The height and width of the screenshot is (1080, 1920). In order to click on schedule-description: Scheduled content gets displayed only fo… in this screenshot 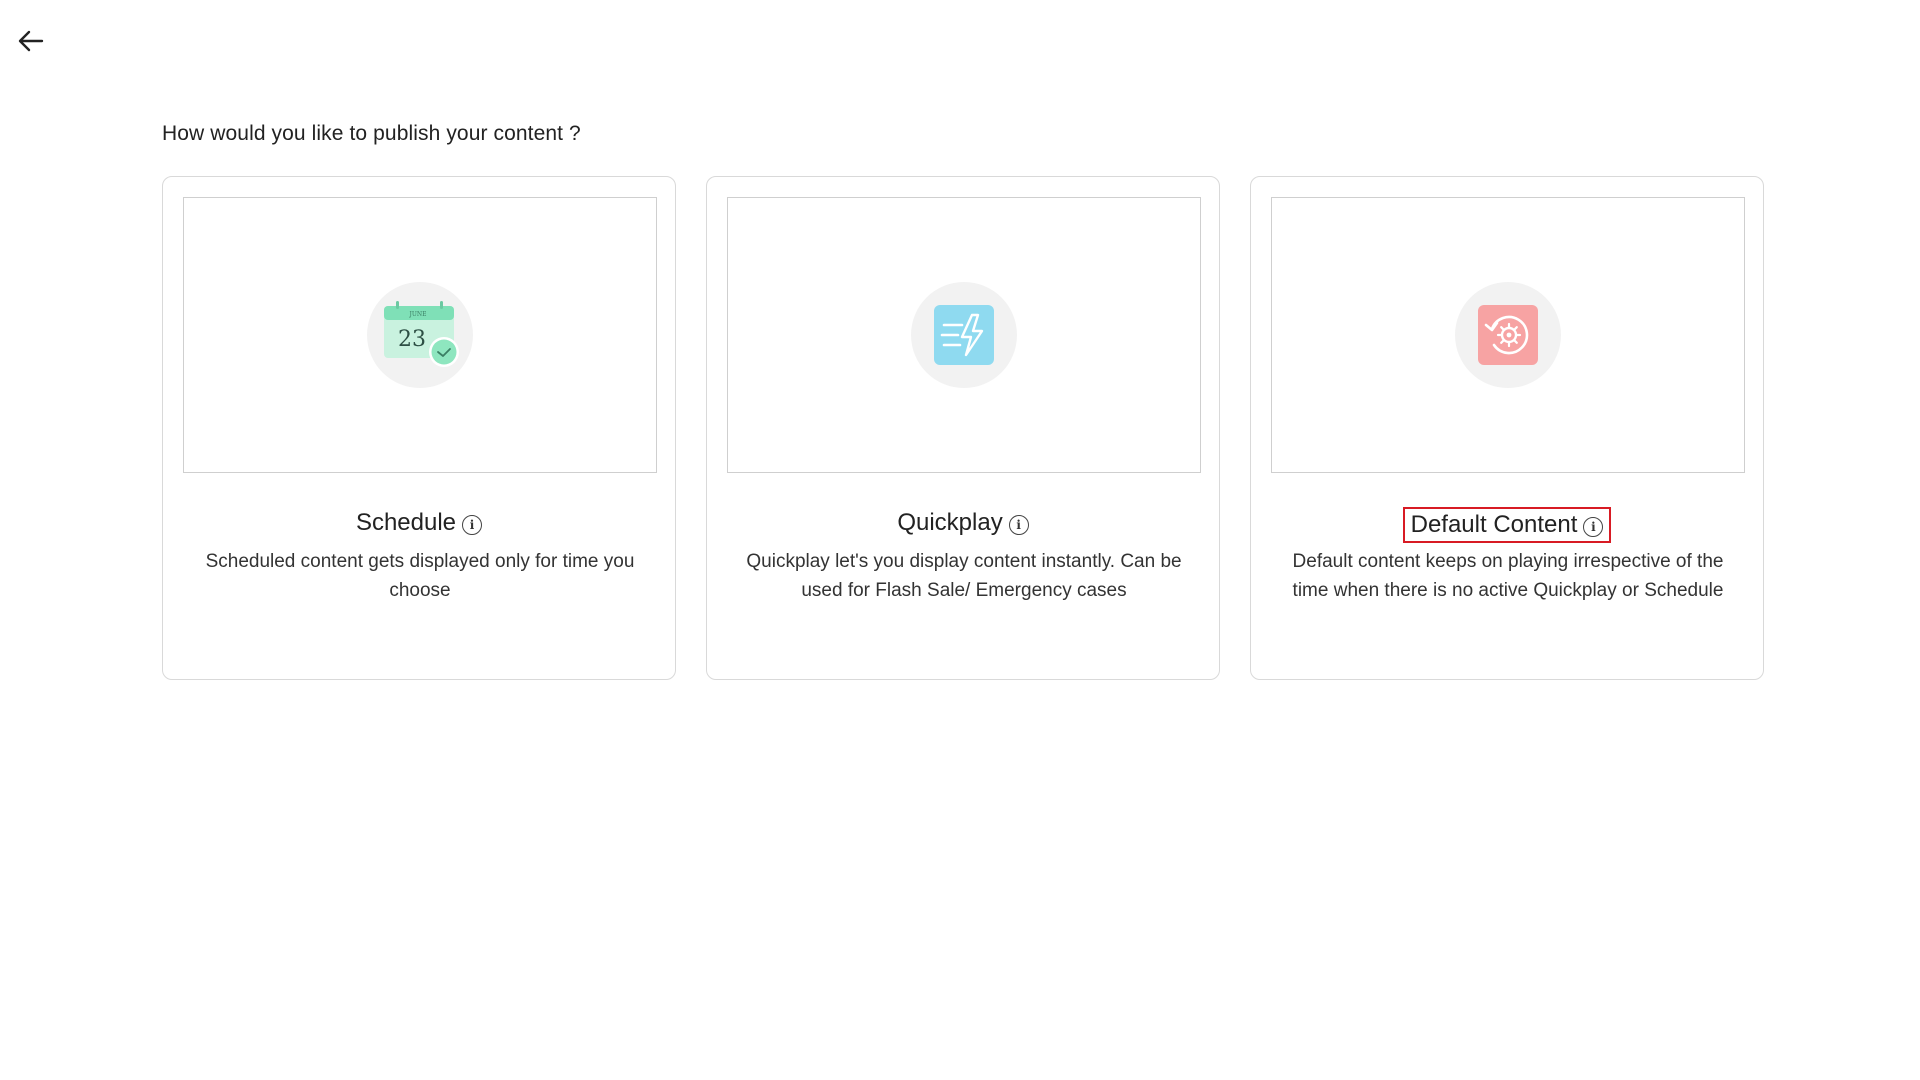, I will do `click(420, 576)`.